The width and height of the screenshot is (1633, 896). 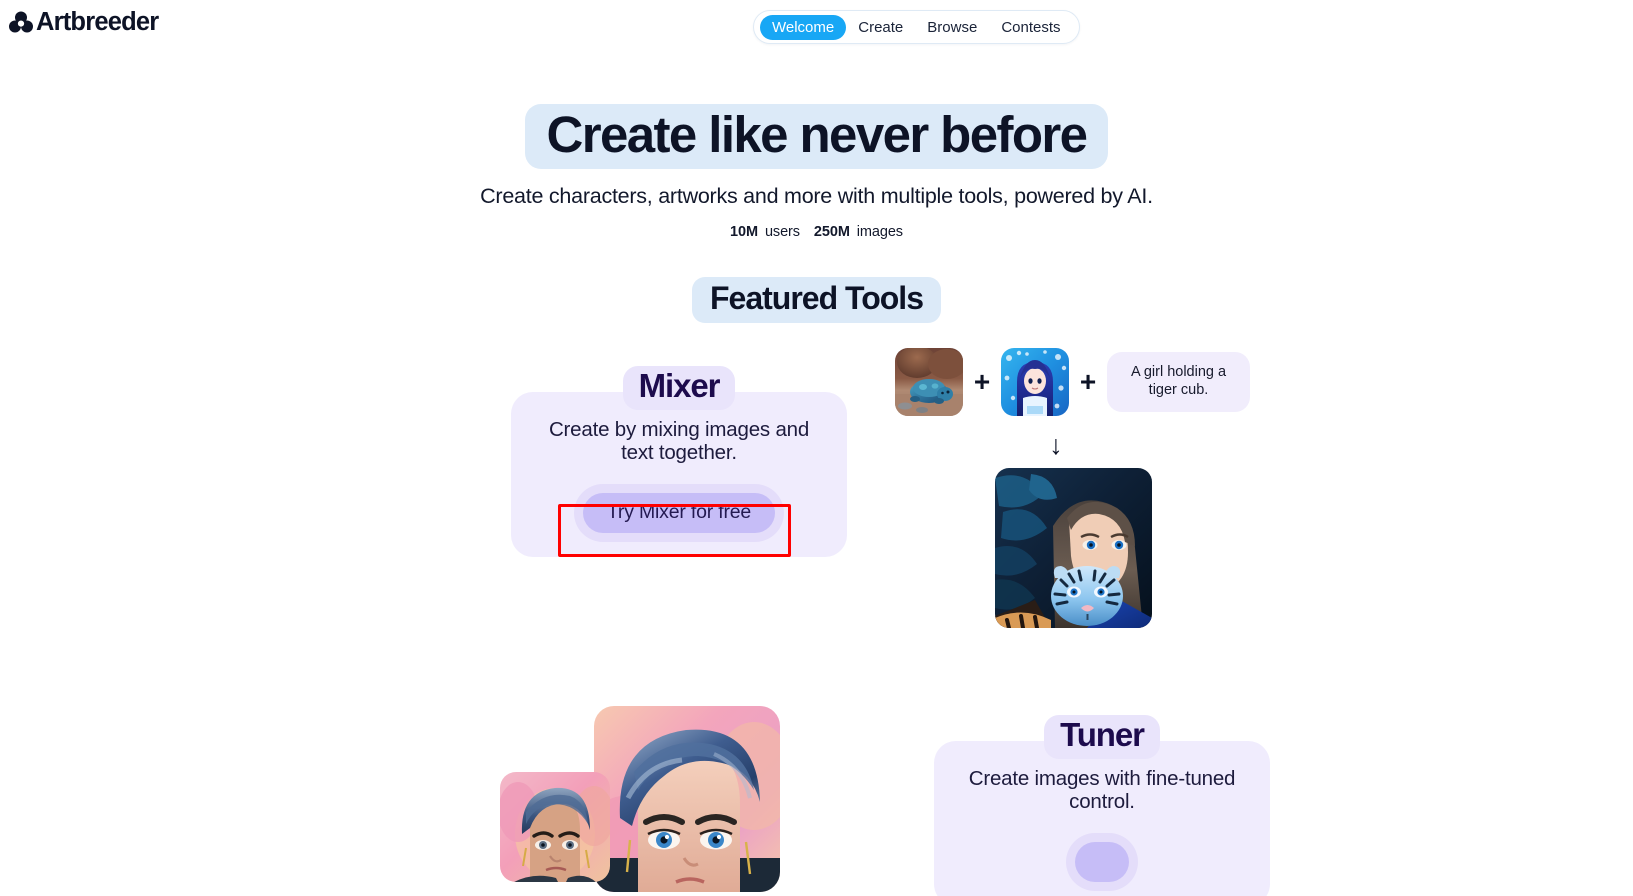 I want to click on mixer-demo: + + A girl holding a tiger cub. ↓, so click(x=1080, y=488).